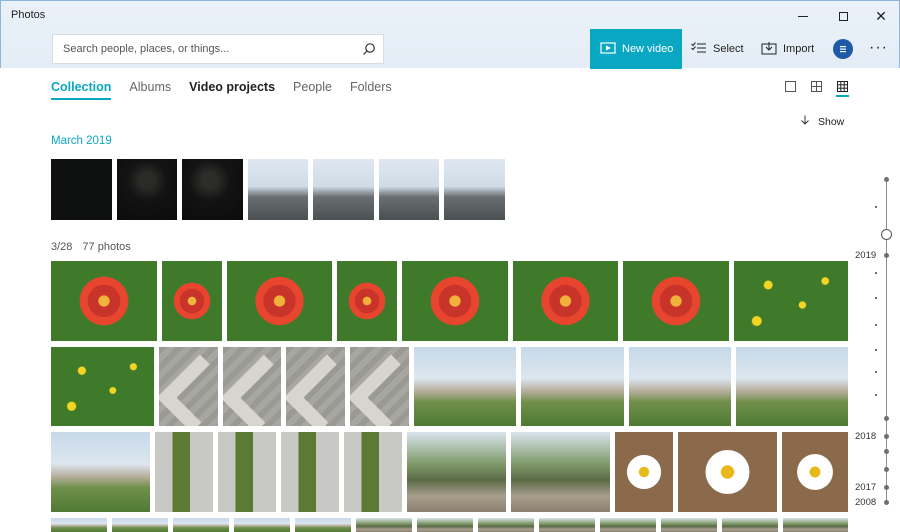 This screenshot has width=900, height=532. I want to click on new-video-button: New video, so click(636, 49).